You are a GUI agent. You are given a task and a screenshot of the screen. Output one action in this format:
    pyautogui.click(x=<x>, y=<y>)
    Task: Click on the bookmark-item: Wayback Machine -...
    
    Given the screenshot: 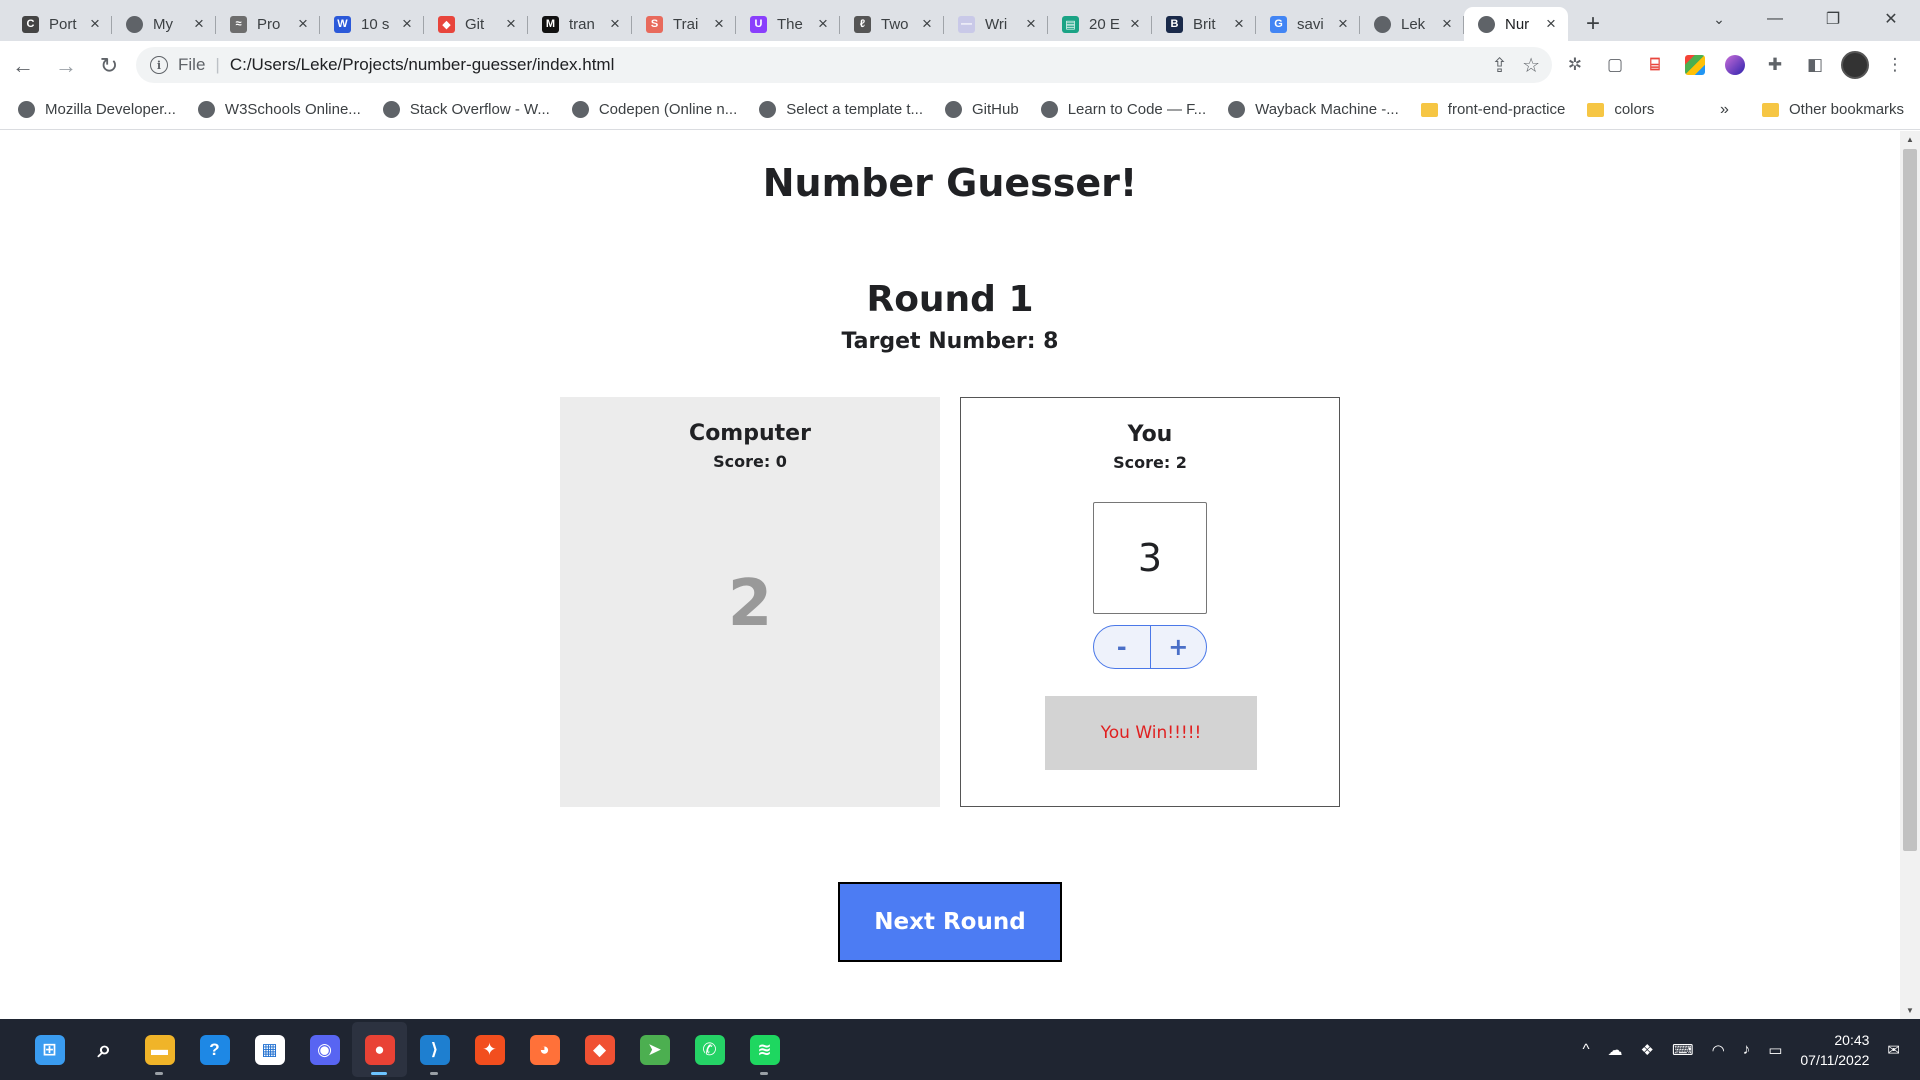 What is the action you would take?
    pyautogui.click(x=1313, y=109)
    